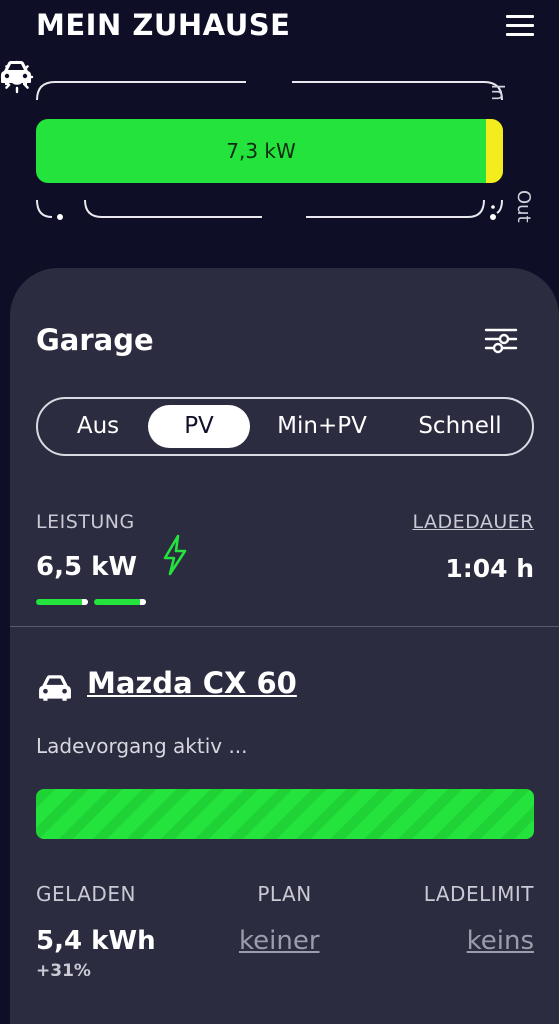 This screenshot has width=559, height=1024. What do you see at coordinates (285, 814) in the screenshot?
I see `charging-progress-bar` at bounding box center [285, 814].